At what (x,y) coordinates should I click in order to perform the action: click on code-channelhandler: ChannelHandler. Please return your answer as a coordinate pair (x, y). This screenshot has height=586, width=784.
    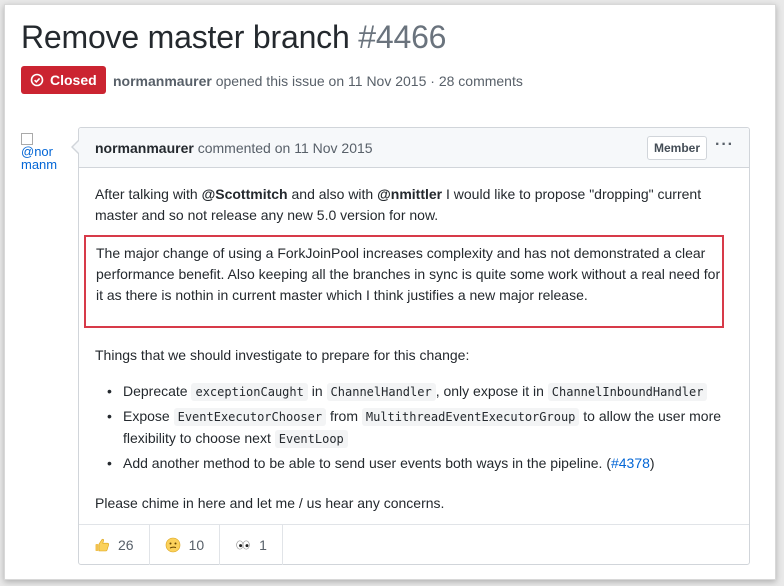
    Looking at the image, I should click on (381, 392).